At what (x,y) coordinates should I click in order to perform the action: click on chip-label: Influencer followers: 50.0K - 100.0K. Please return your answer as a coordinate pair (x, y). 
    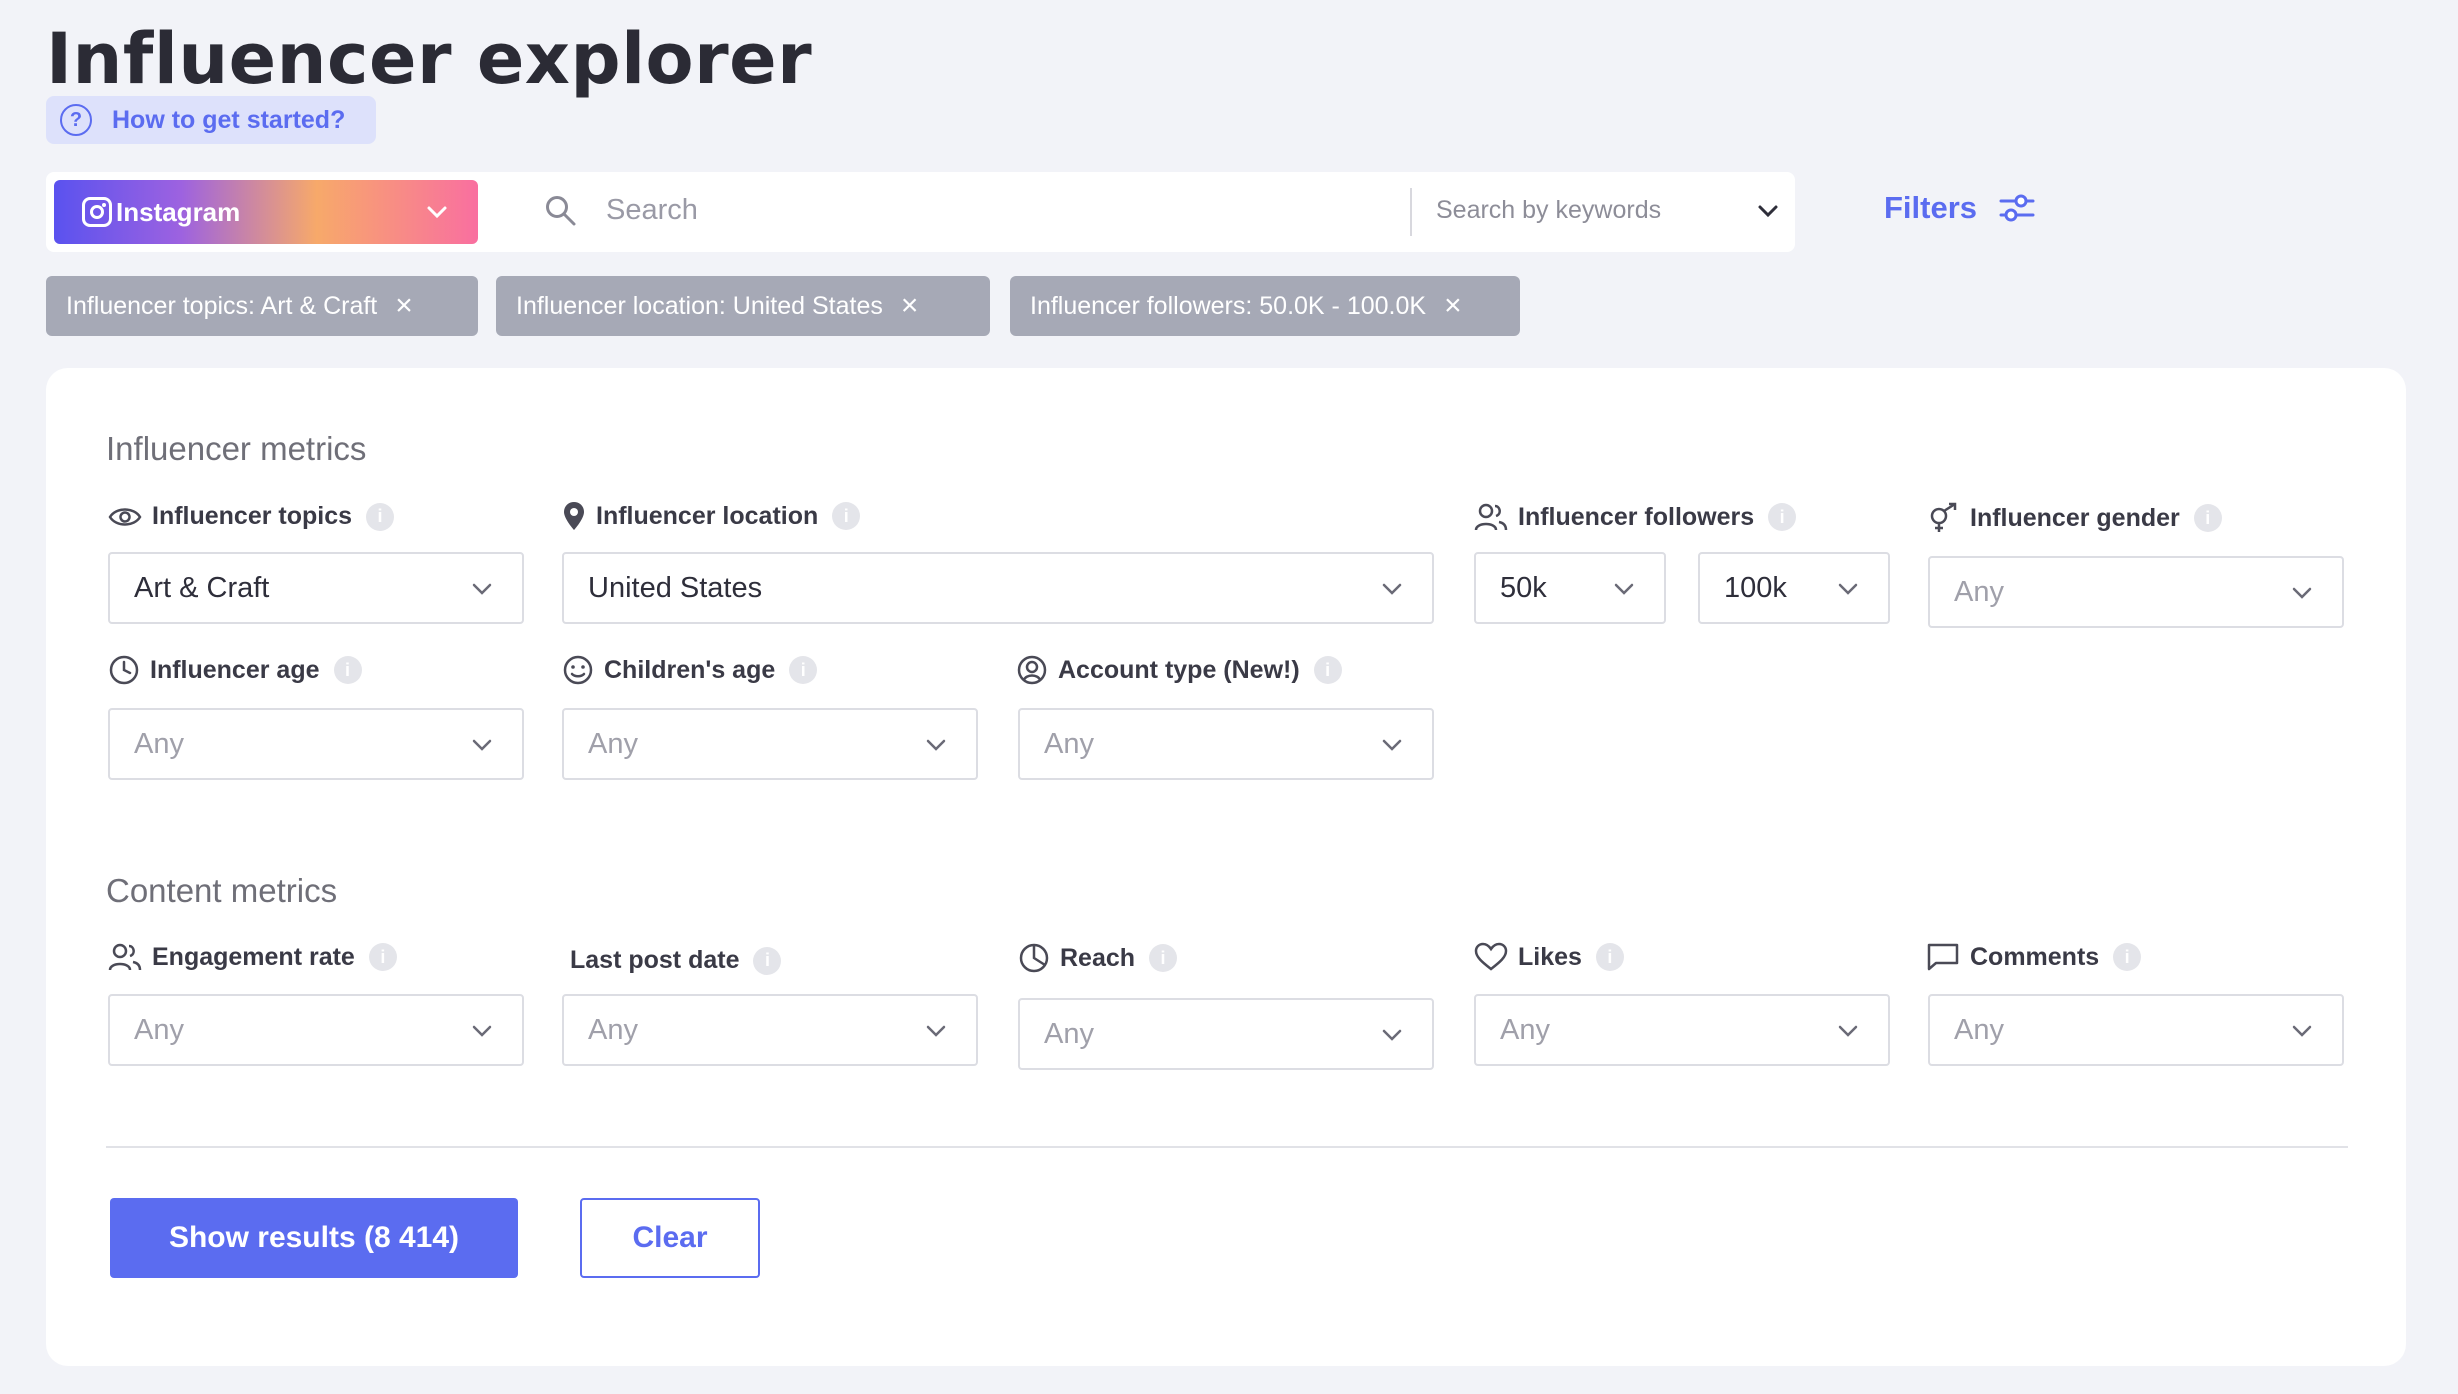
    Looking at the image, I should click on (1228, 305).